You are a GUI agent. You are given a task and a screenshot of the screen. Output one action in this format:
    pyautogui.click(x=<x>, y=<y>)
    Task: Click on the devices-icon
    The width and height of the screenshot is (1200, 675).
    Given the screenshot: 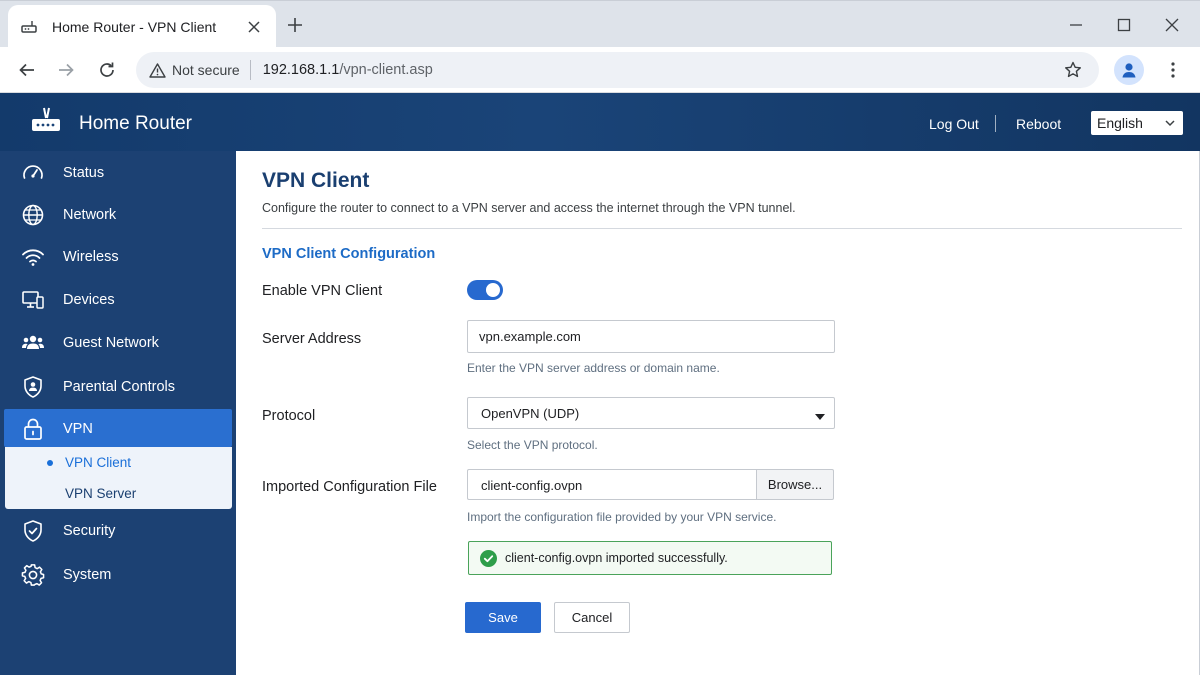 What is the action you would take?
    pyautogui.click(x=33, y=300)
    